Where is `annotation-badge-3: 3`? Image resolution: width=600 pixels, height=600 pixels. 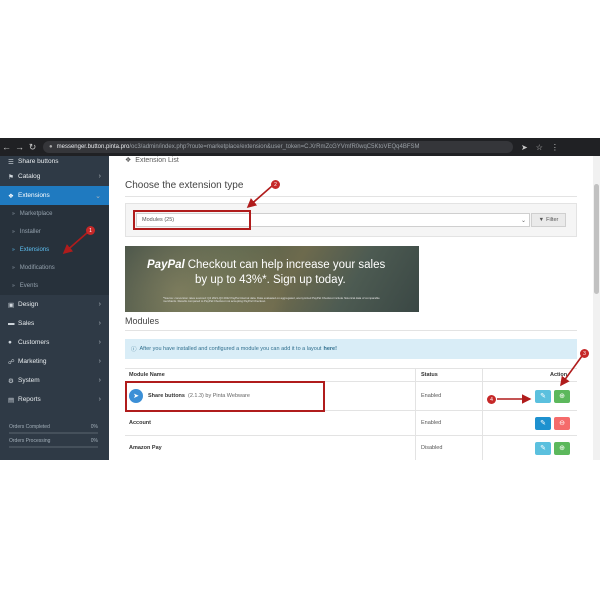
annotation-badge-3: 3 is located at coordinates (584, 353).